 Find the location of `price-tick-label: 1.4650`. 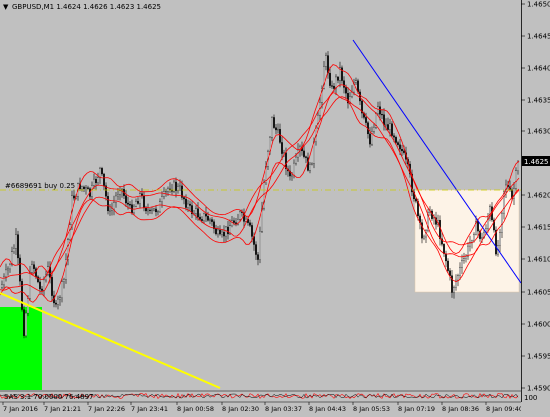

price-tick-label: 1.4650 is located at coordinates (538, 5).